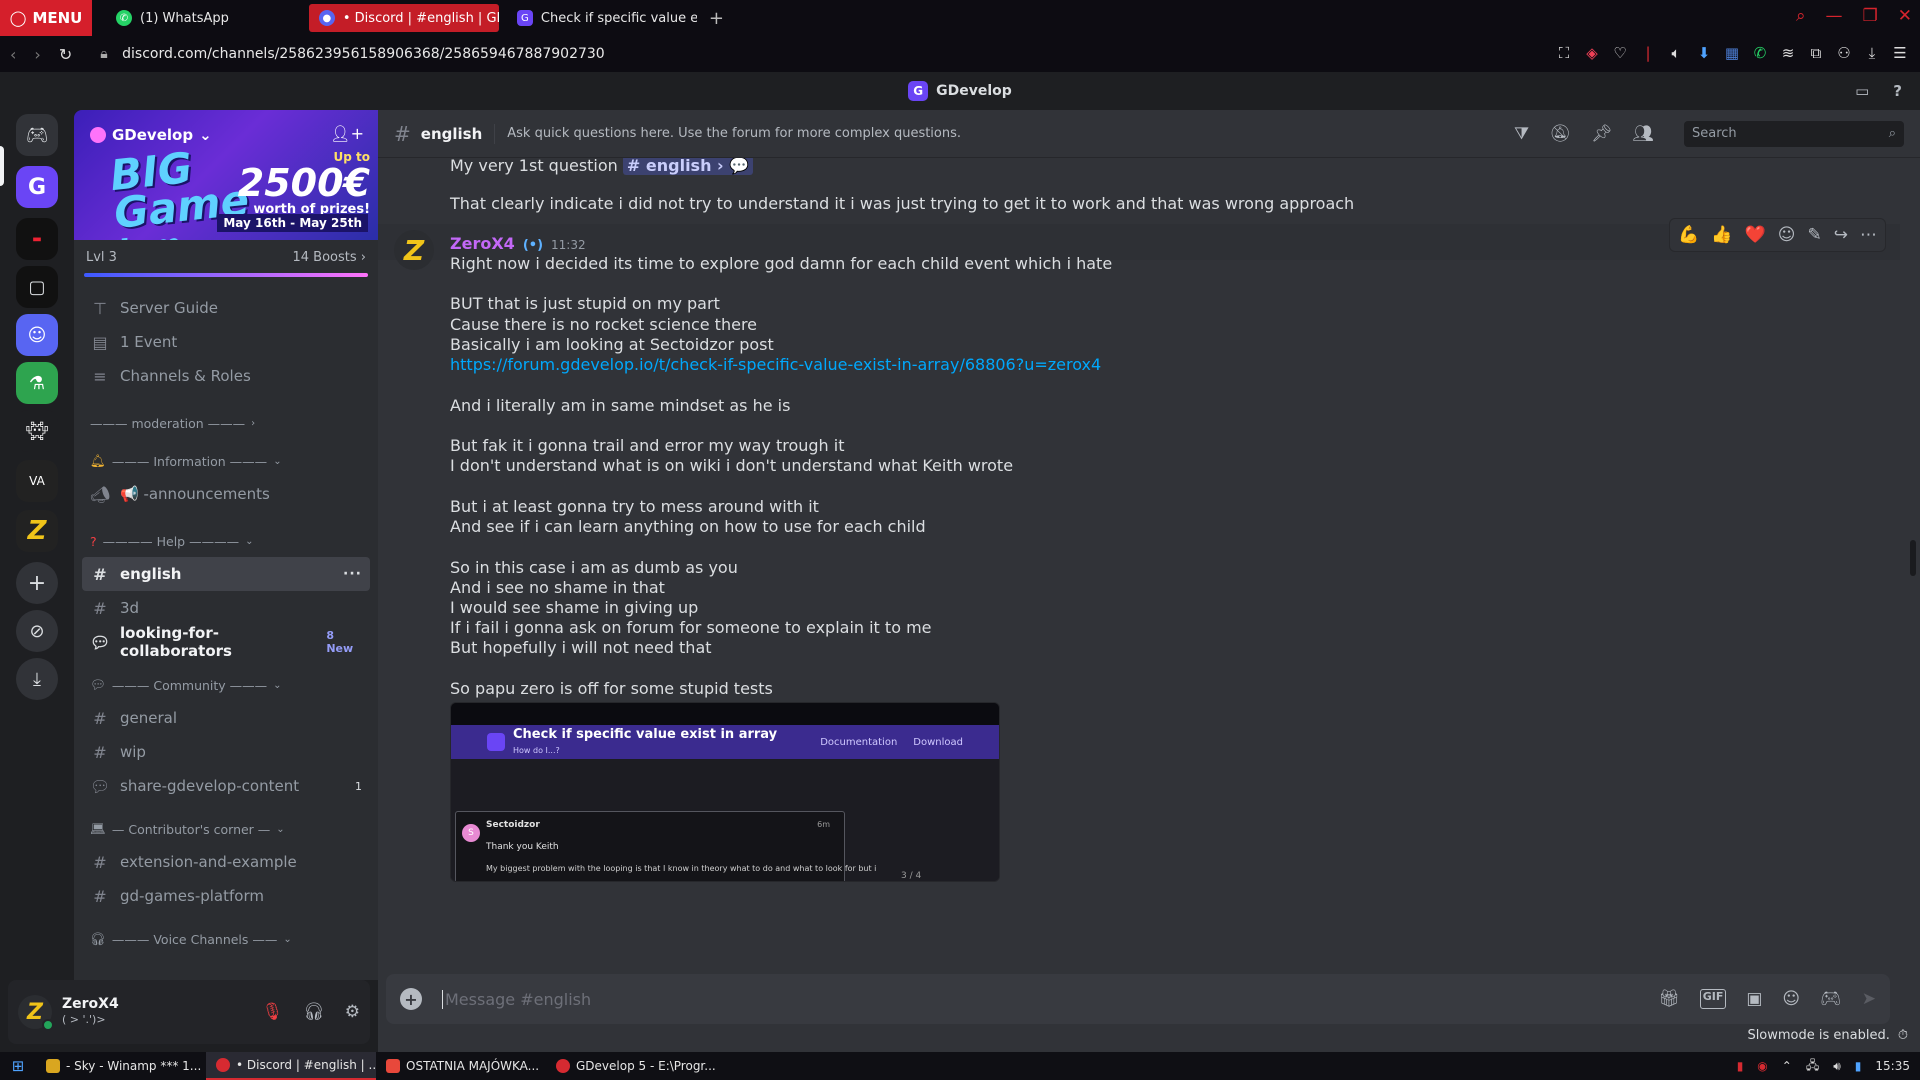  Describe the element at coordinates (1791, 999) in the screenshot. I see `emoji-icon: ☺` at that location.